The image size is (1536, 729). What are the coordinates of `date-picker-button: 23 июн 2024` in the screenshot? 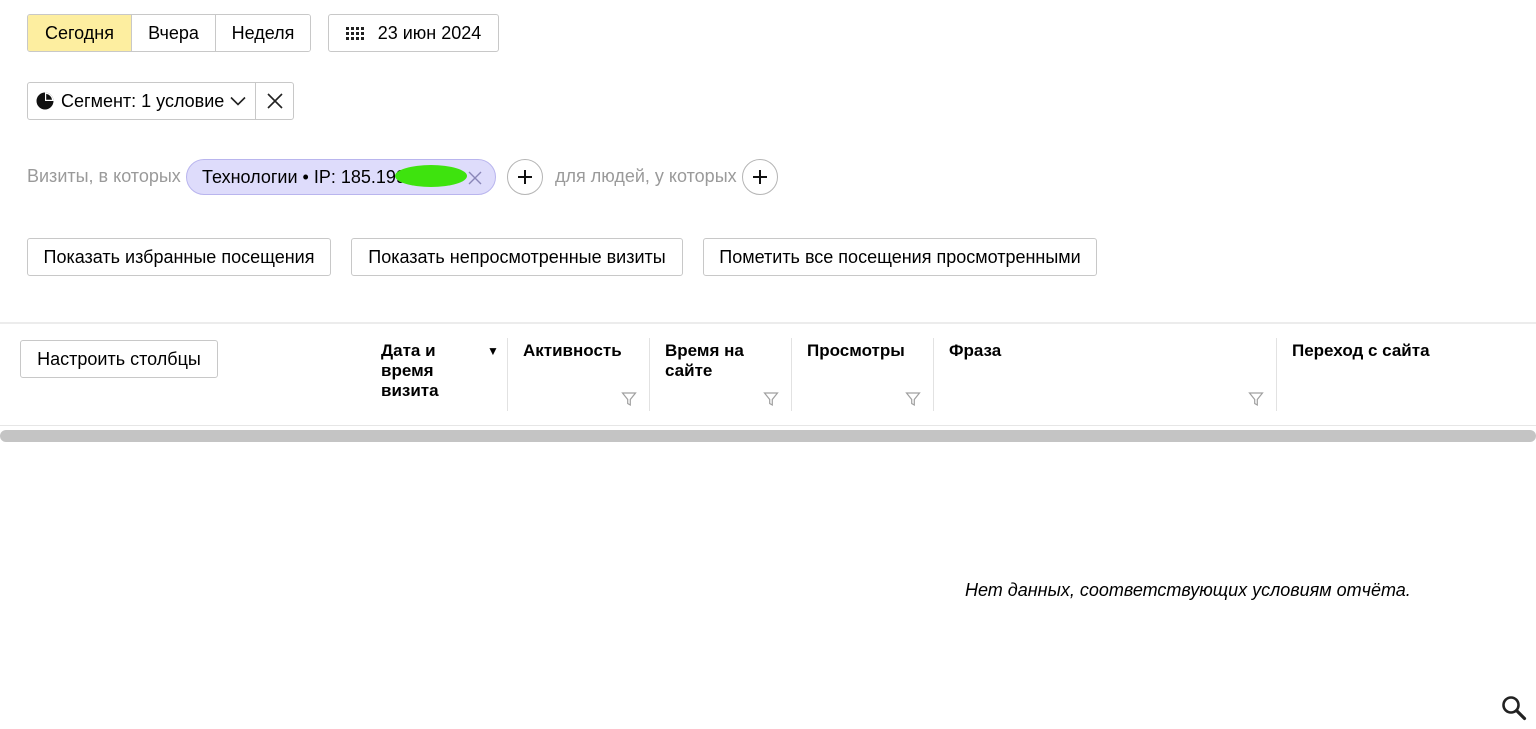 It's located at (413, 33).